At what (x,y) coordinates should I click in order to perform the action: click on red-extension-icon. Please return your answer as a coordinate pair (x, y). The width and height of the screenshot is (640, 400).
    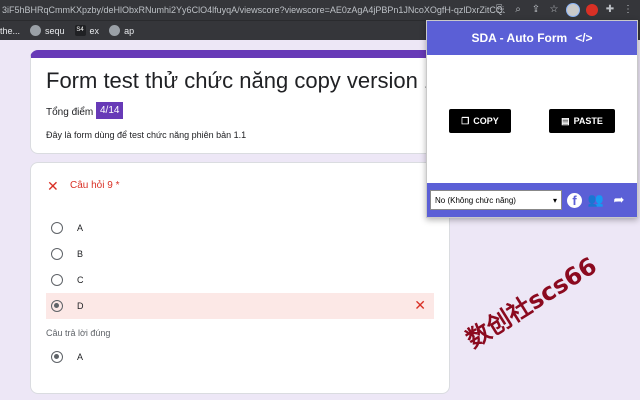
    Looking at the image, I should click on (592, 10).